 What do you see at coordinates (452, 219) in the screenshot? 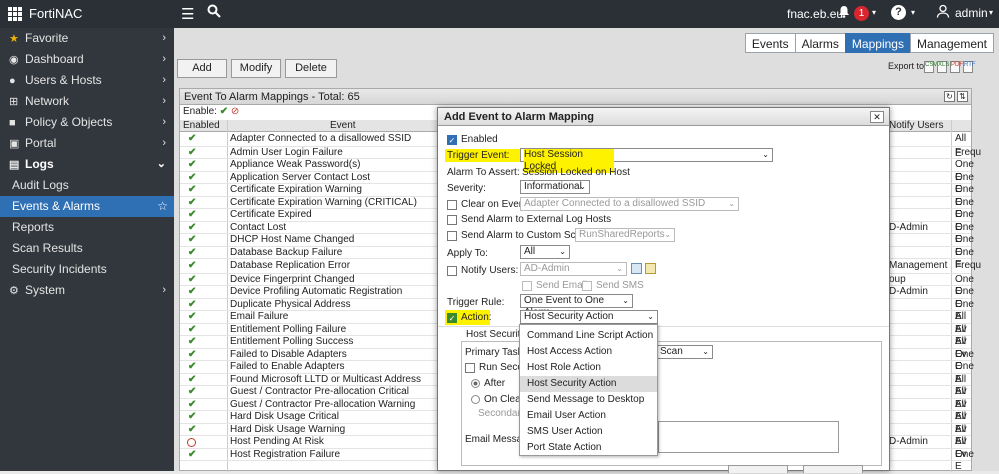
I see `send-external-checkbox` at bounding box center [452, 219].